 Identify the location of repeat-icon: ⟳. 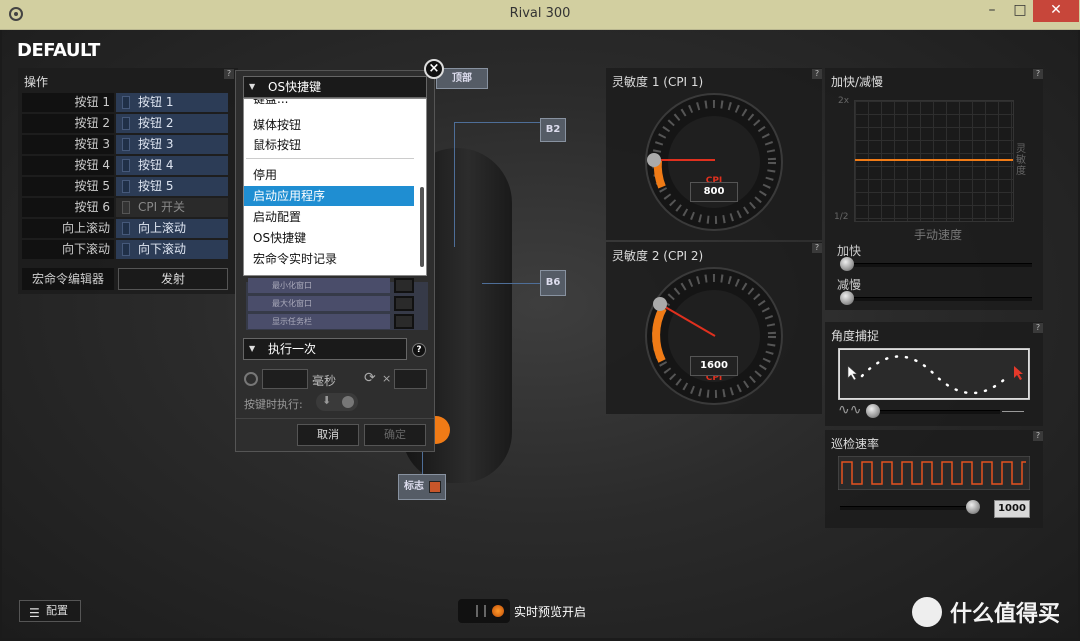
(370, 378).